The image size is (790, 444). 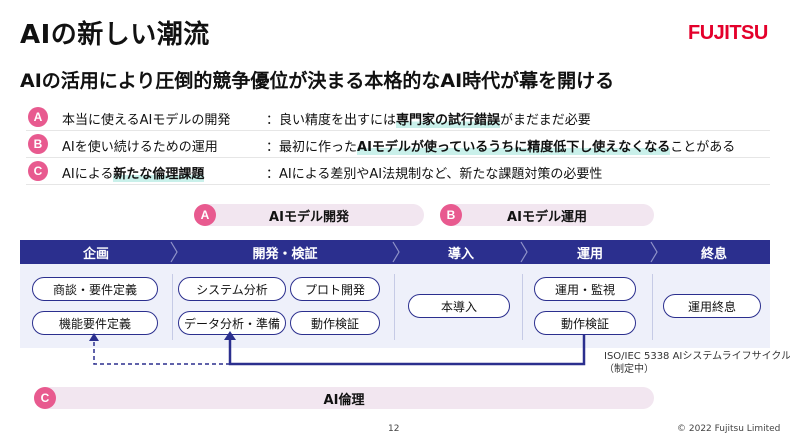 I want to click on standard-name: ISO/IEC 5338 AIシステムライフサイクル, so click(x=697, y=356).